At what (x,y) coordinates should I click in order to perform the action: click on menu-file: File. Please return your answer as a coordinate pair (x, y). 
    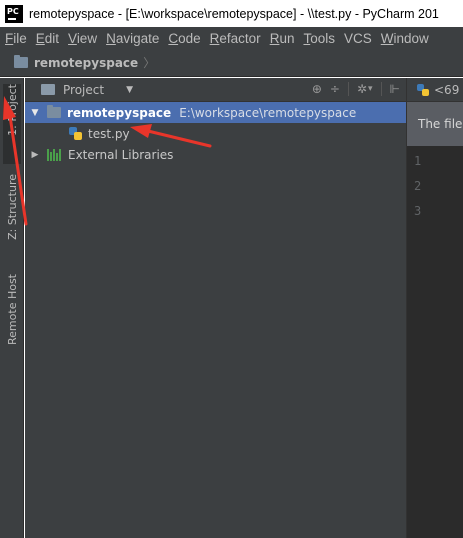
    Looking at the image, I should click on (16, 38).